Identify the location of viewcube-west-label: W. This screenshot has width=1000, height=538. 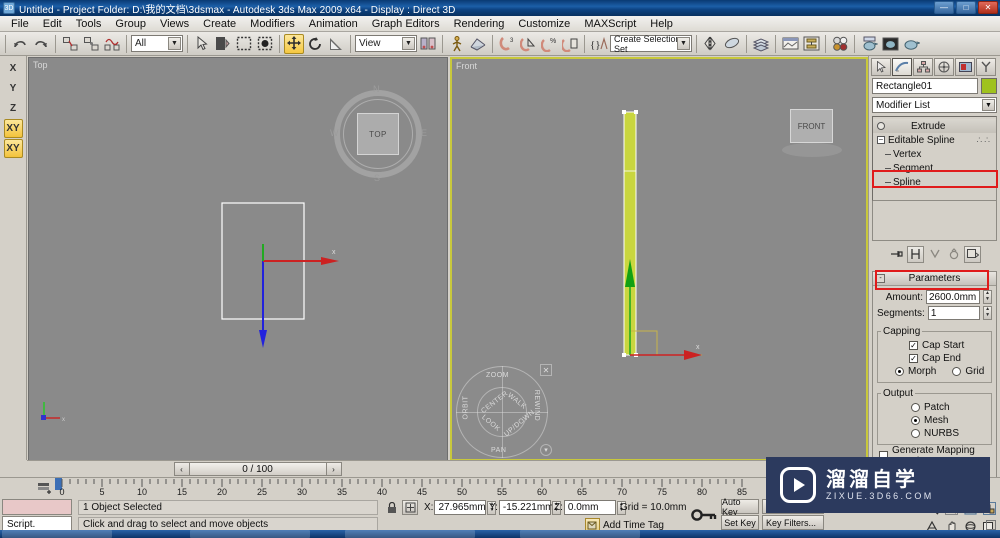
(334, 133).